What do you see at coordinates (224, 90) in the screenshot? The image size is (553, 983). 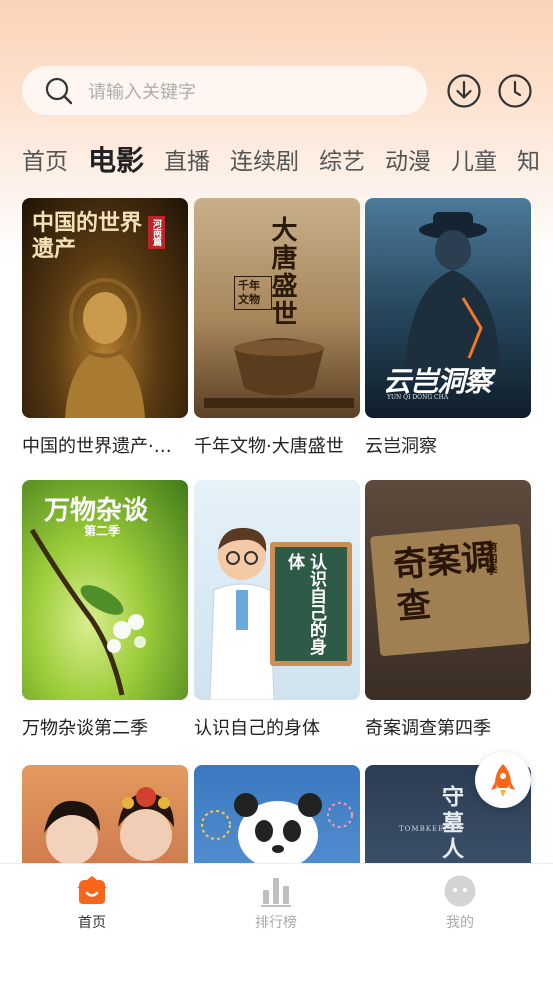 I see `search-bar: 请输入关键字` at bounding box center [224, 90].